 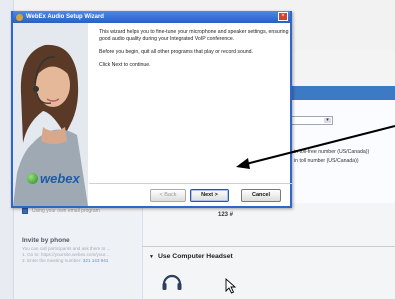 I want to click on wizard-title: WebEx Audio Setup Wizard, so click(x=65, y=17).